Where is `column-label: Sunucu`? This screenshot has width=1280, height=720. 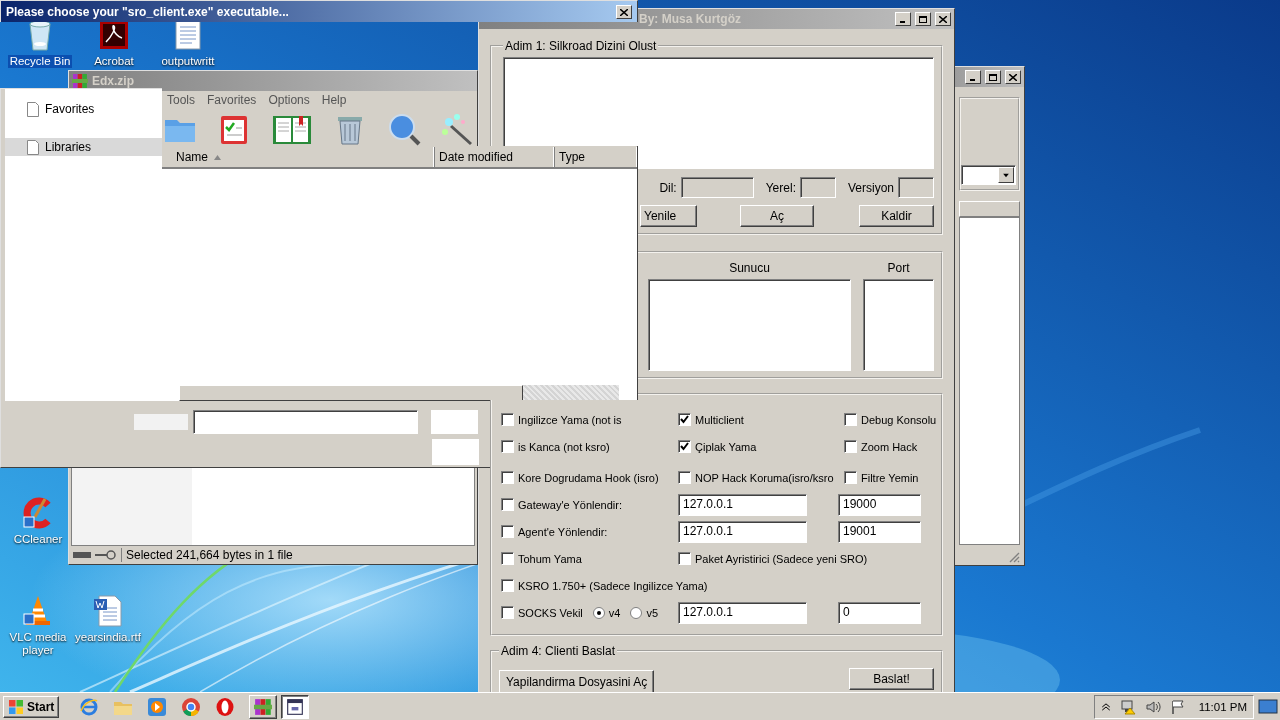
column-label: Sunucu is located at coordinates (749, 269).